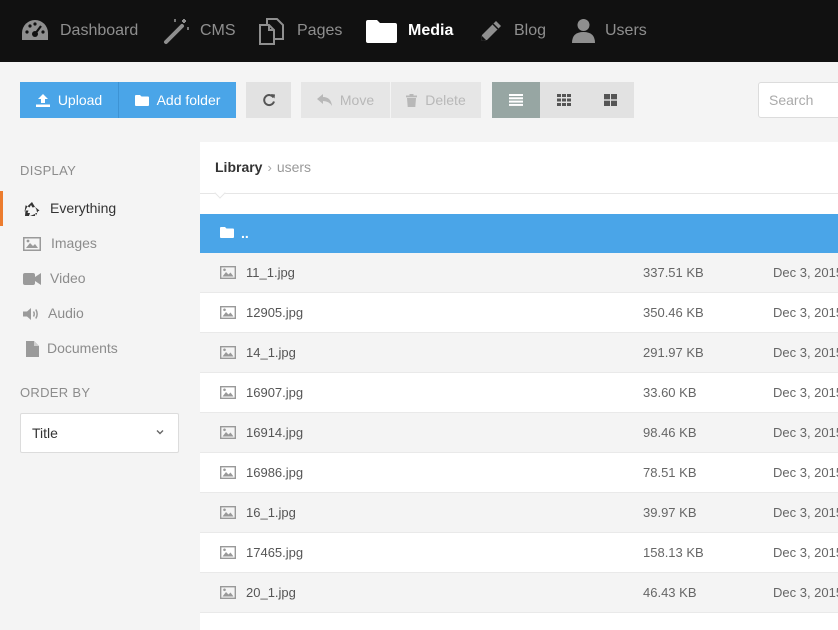 This screenshot has height=630, width=838. Describe the element at coordinates (512, 31) in the screenshot. I see `nav-item-blog: Blog` at that location.